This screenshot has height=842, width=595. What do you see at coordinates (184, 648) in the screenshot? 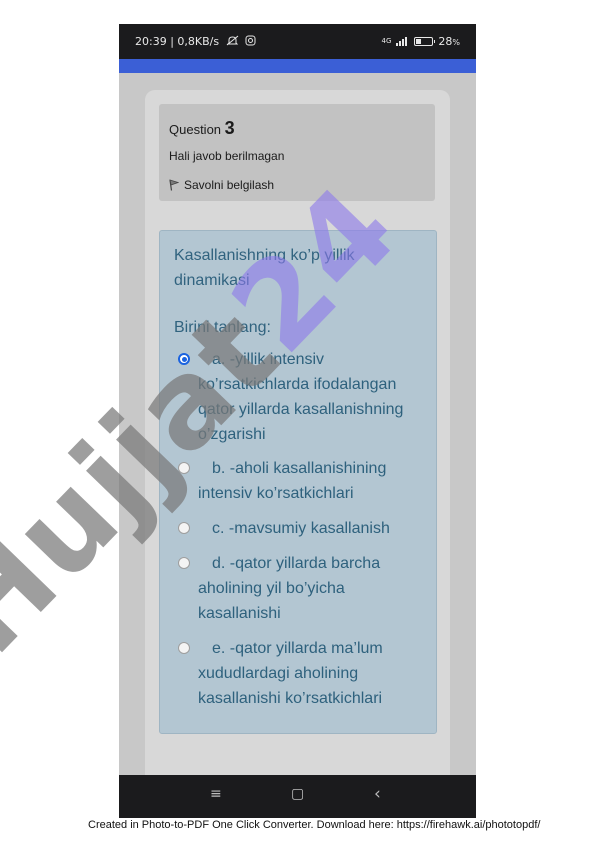
I see `radio-e` at bounding box center [184, 648].